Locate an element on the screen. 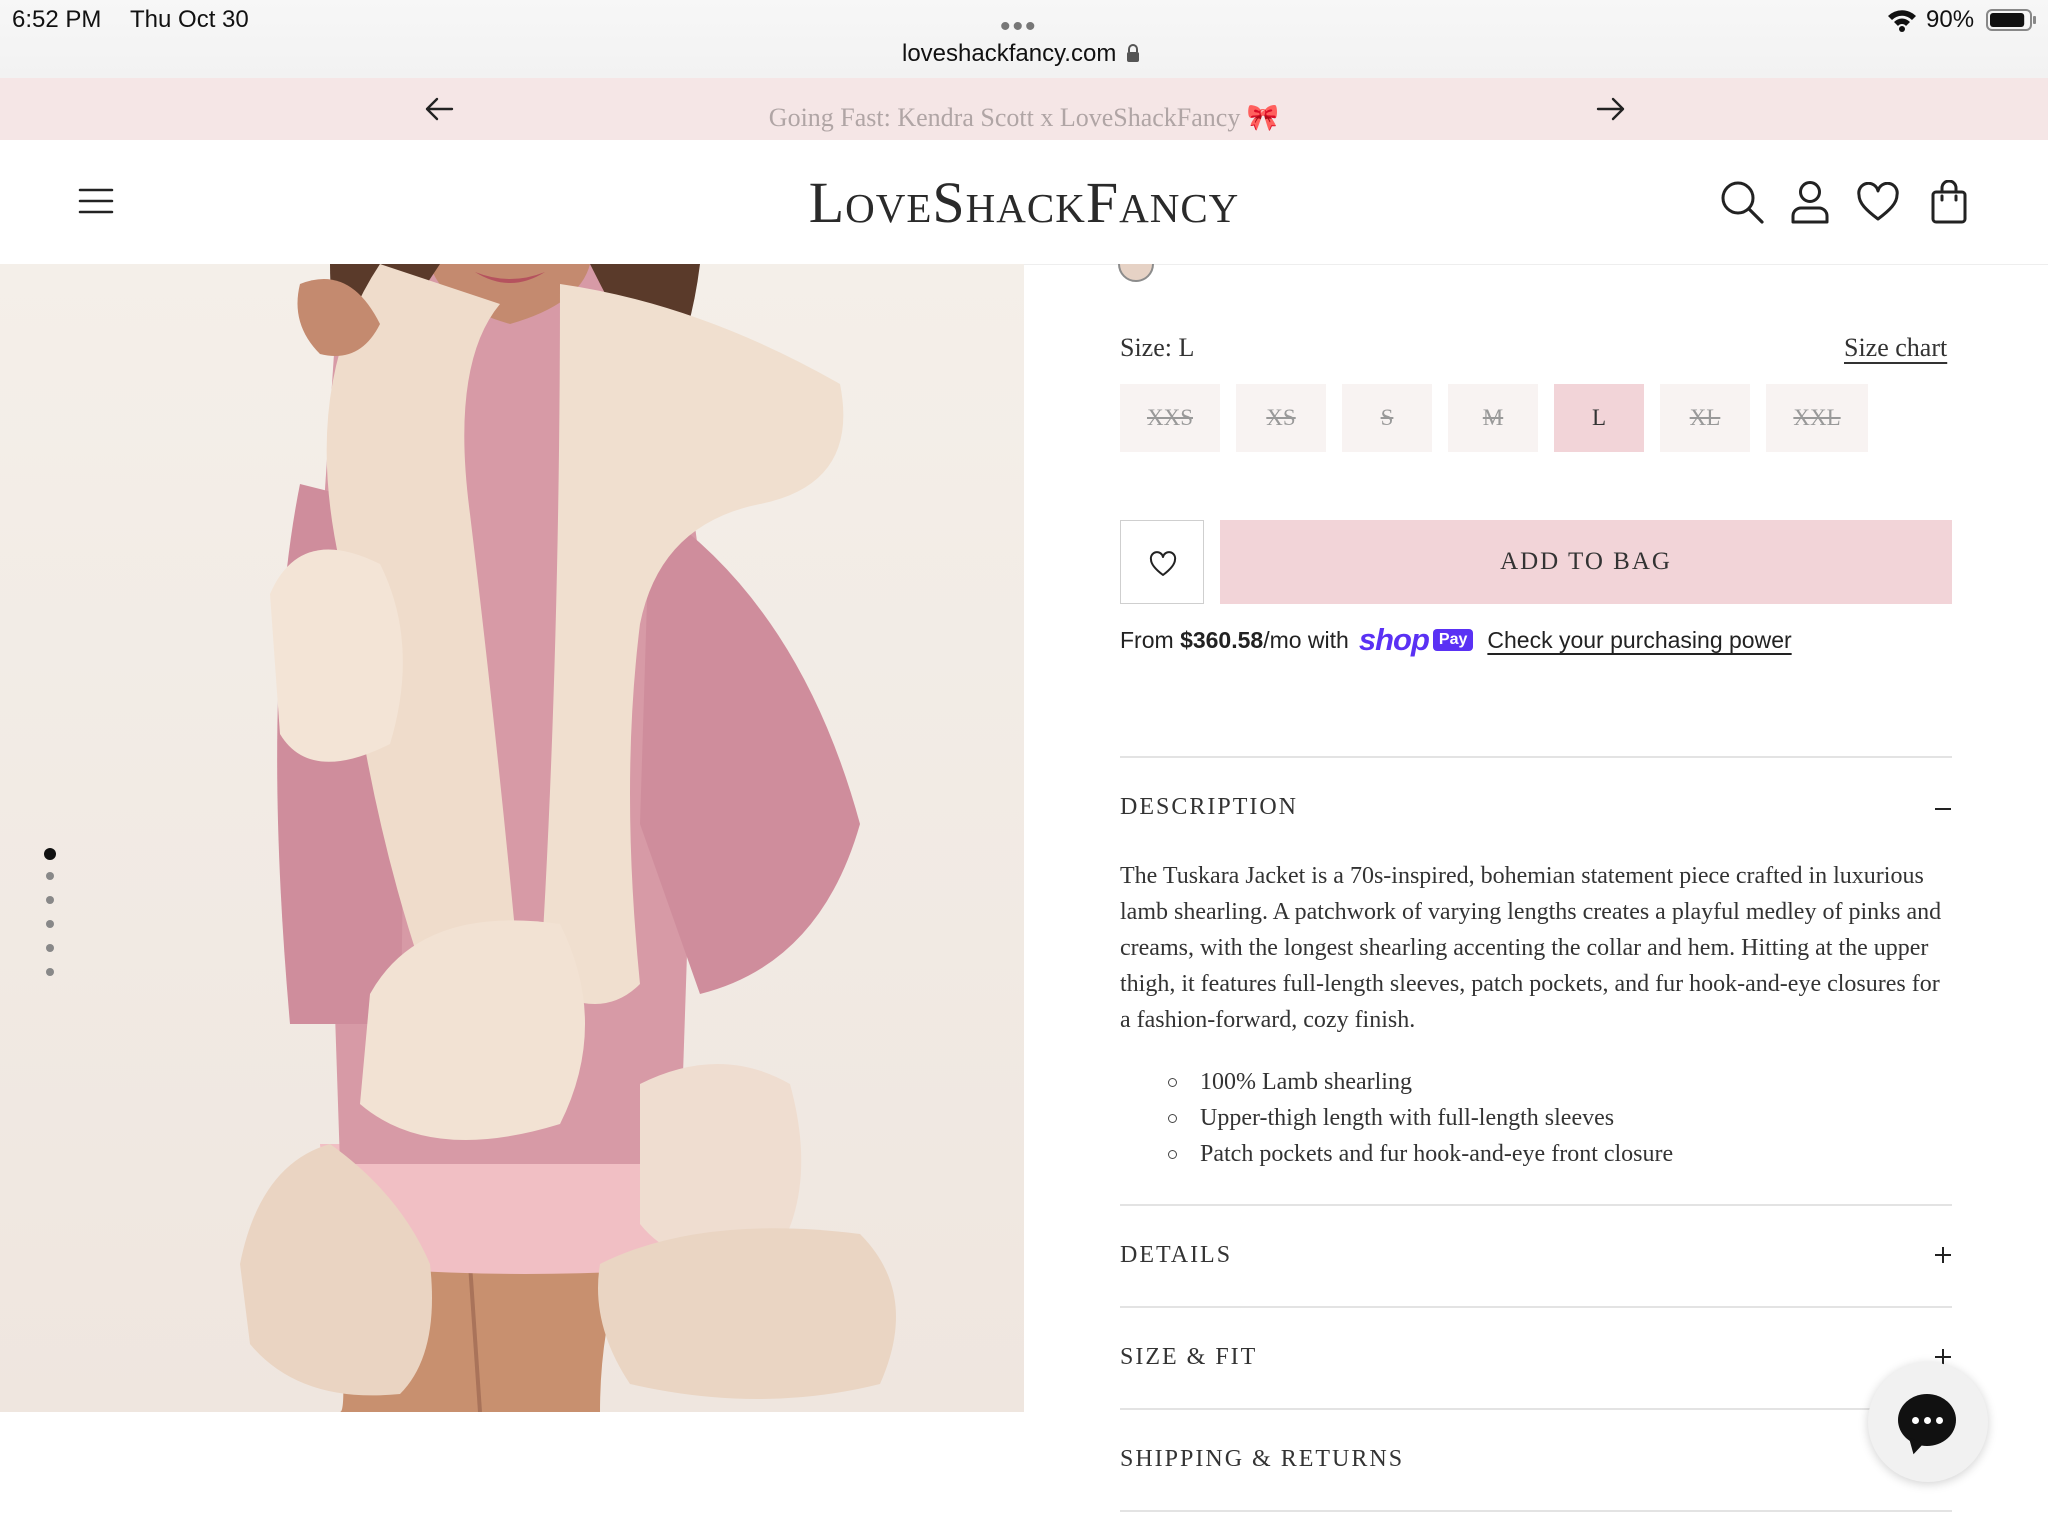  chat-bubble-icon is located at coordinates (1927, 1420).